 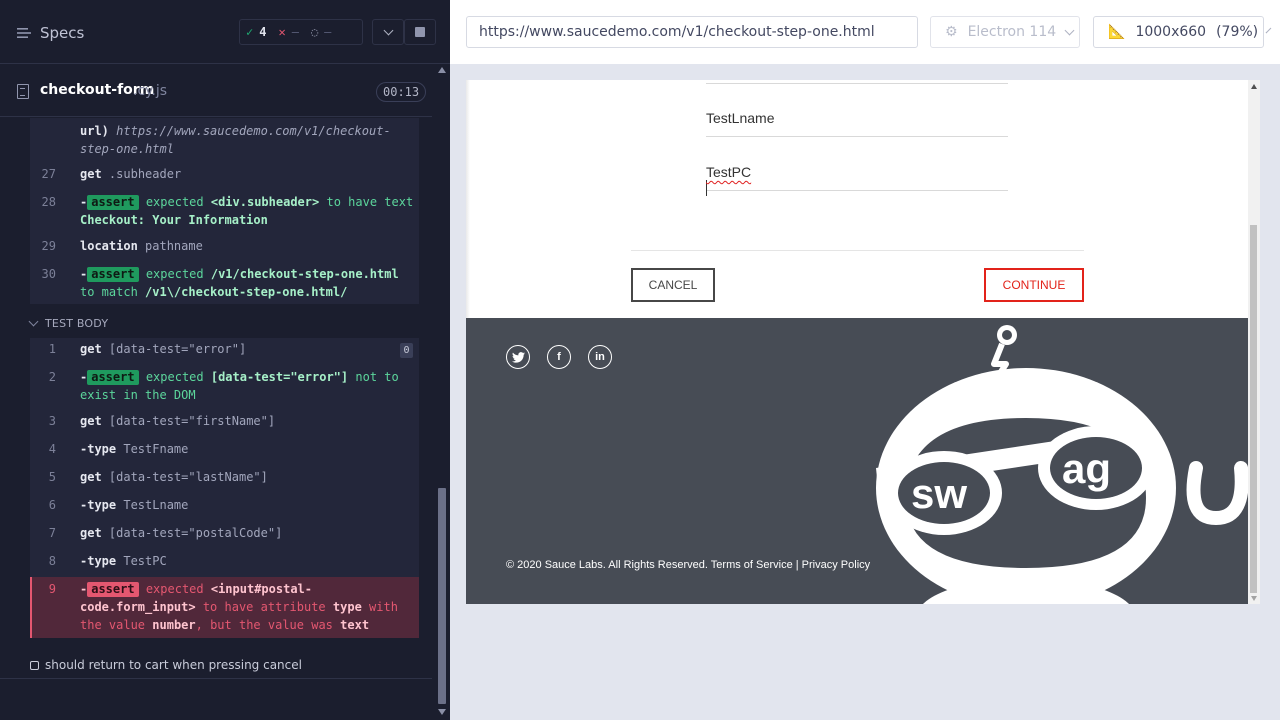 What do you see at coordinates (1171, 32) in the screenshot?
I see `viewport-size: 1000x660` at bounding box center [1171, 32].